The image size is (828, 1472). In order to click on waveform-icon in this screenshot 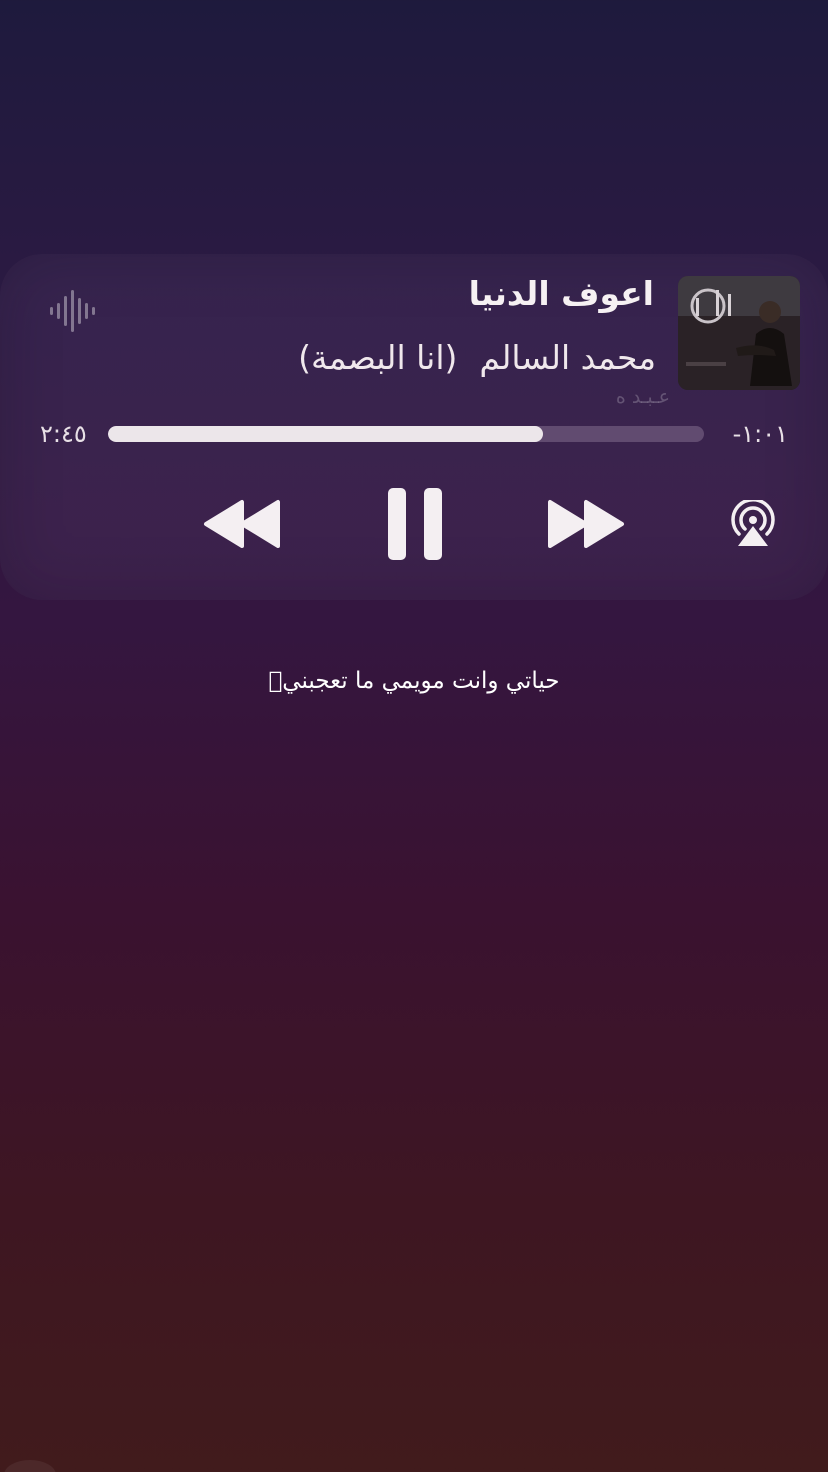, I will do `click(73, 311)`.